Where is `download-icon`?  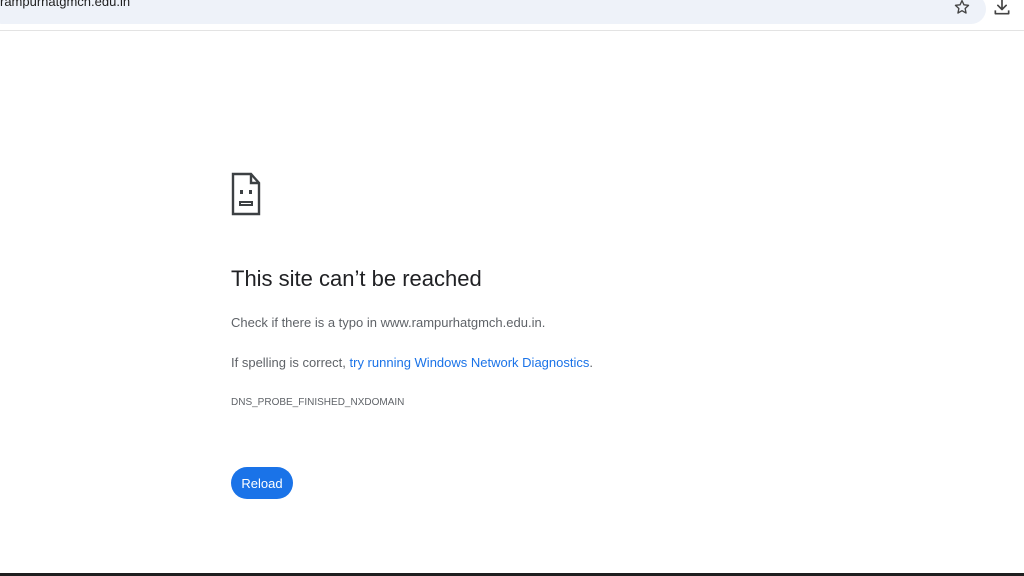 download-icon is located at coordinates (1002, 8).